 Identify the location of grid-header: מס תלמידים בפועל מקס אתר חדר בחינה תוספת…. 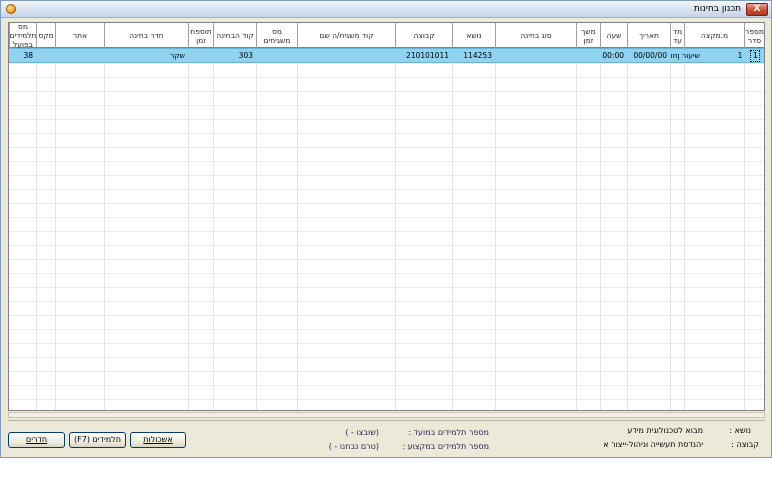
(386, 35).